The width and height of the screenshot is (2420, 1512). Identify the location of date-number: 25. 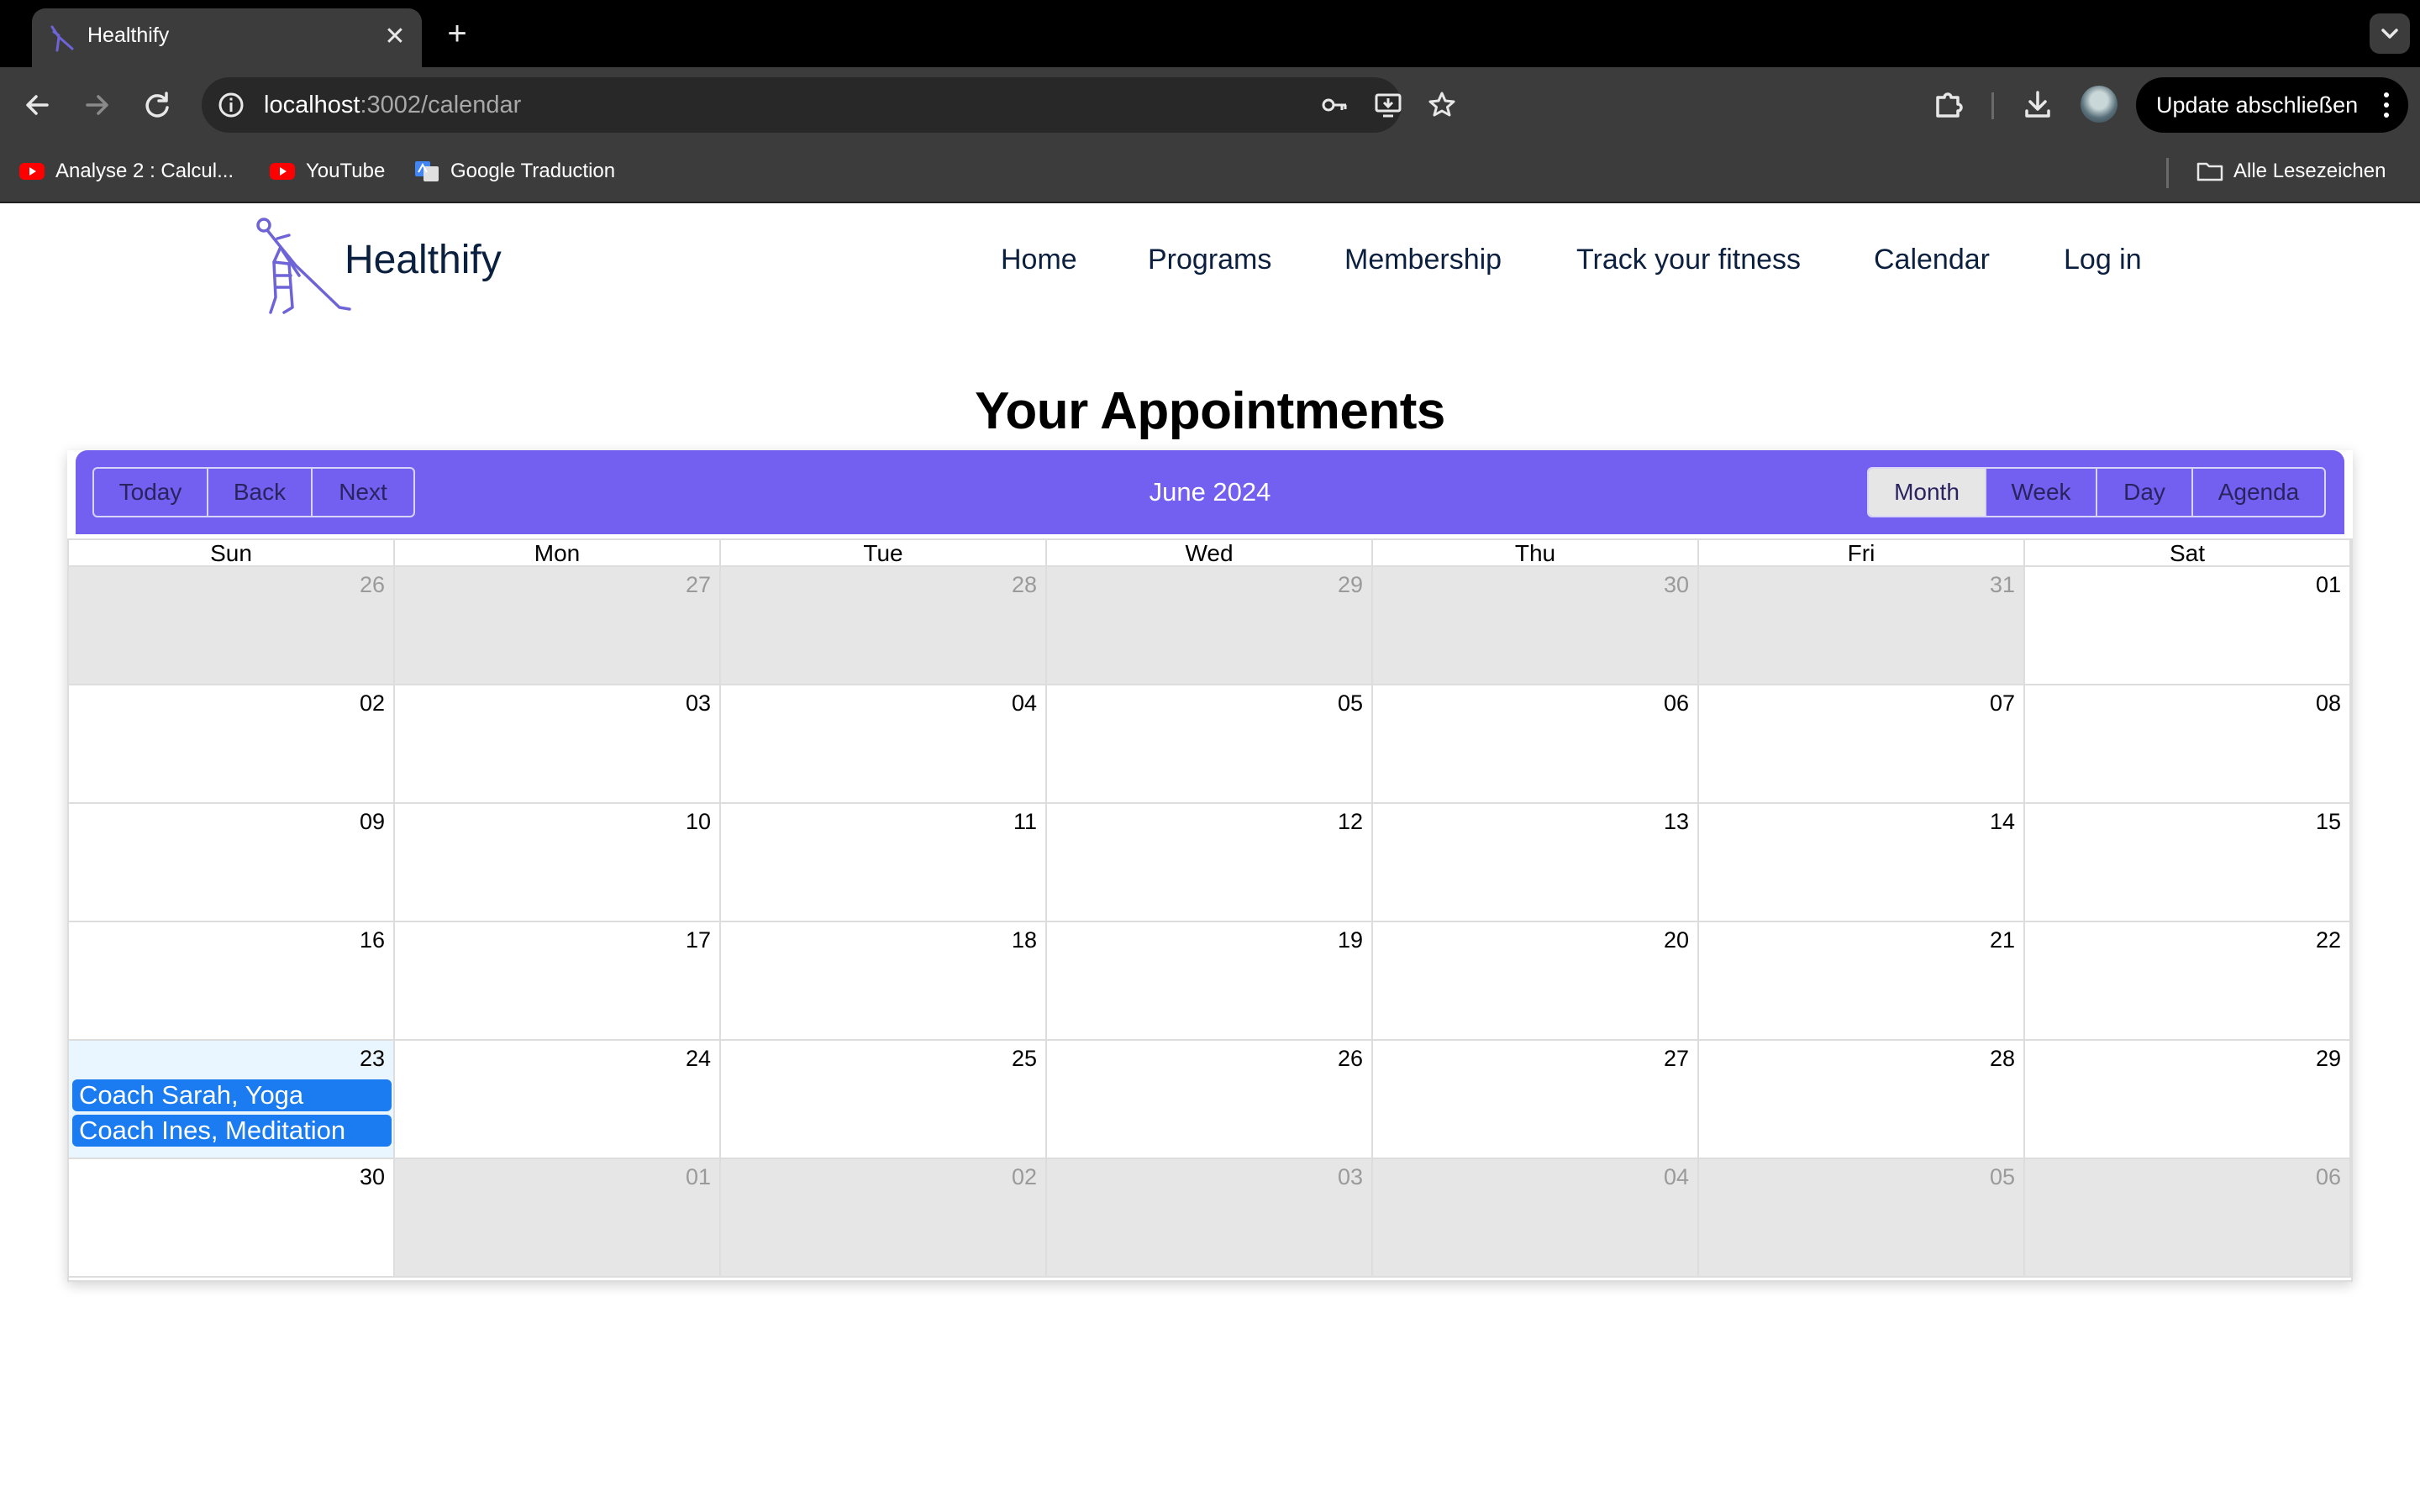
(1024, 1058).